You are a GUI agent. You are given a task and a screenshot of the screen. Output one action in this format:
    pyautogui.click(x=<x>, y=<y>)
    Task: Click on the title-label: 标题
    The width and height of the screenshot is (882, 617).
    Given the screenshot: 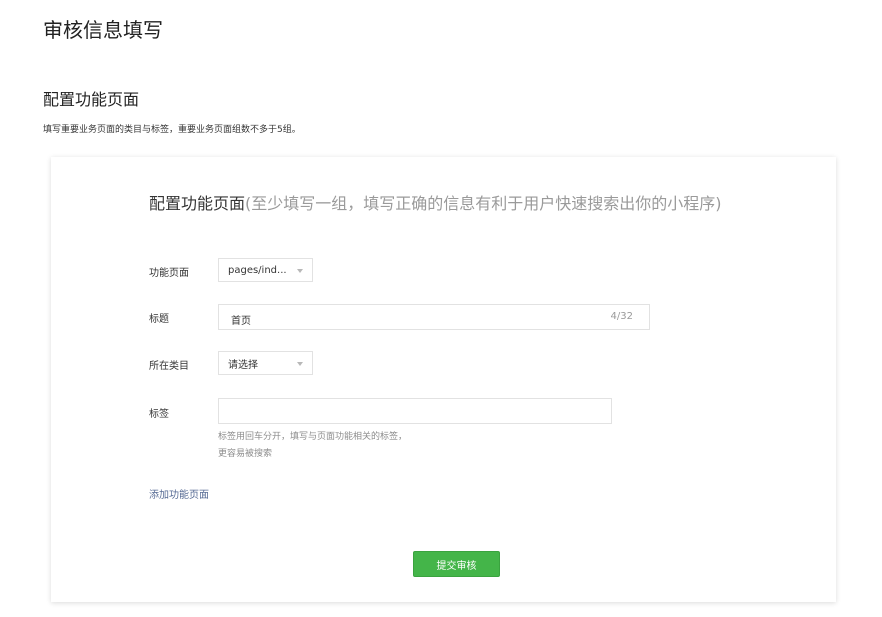 What is the action you would take?
    pyautogui.click(x=159, y=319)
    